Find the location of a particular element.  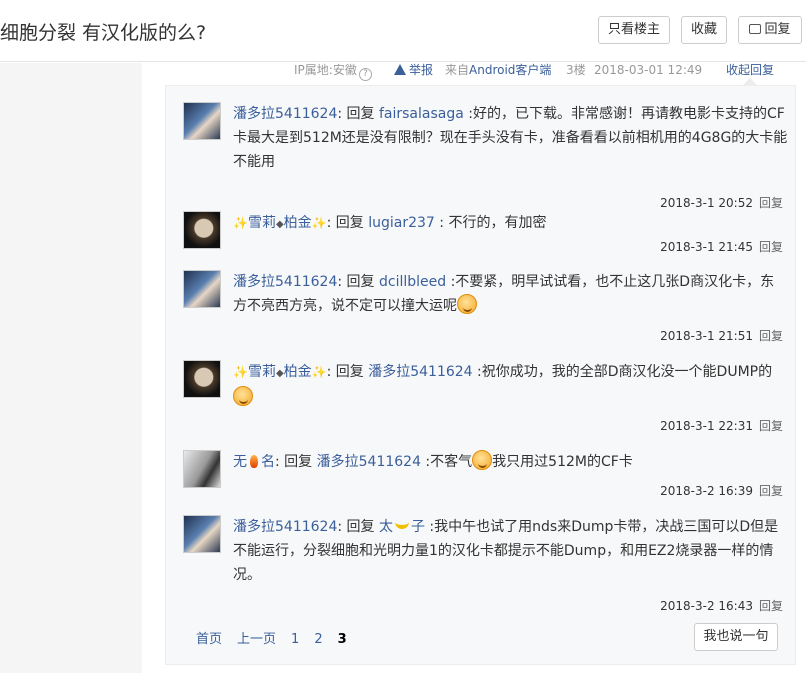

reply-meta: 2018-3-2 16:39 回复 is located at coordinates (721, 491).